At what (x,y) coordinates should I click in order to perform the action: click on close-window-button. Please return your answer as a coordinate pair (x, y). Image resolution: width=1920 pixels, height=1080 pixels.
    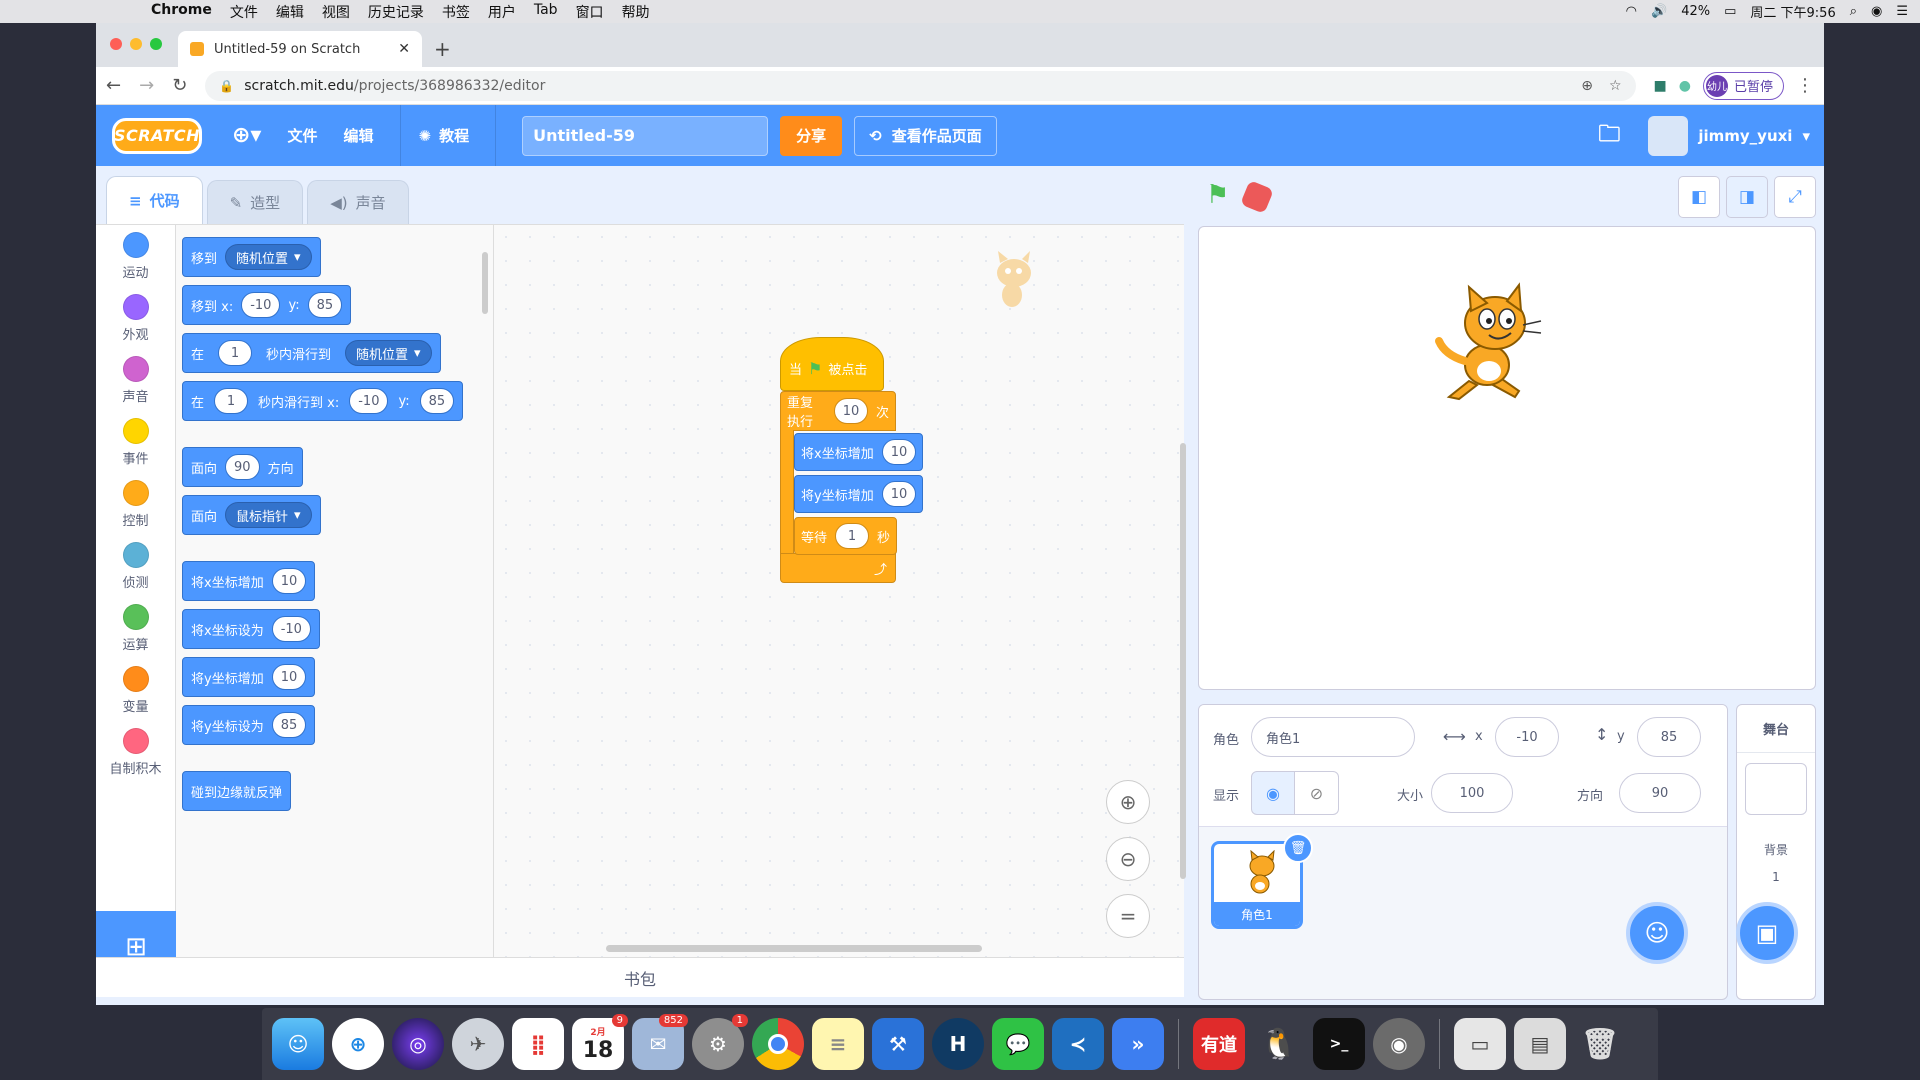
    Looking at the image, I should click on (116, 44).